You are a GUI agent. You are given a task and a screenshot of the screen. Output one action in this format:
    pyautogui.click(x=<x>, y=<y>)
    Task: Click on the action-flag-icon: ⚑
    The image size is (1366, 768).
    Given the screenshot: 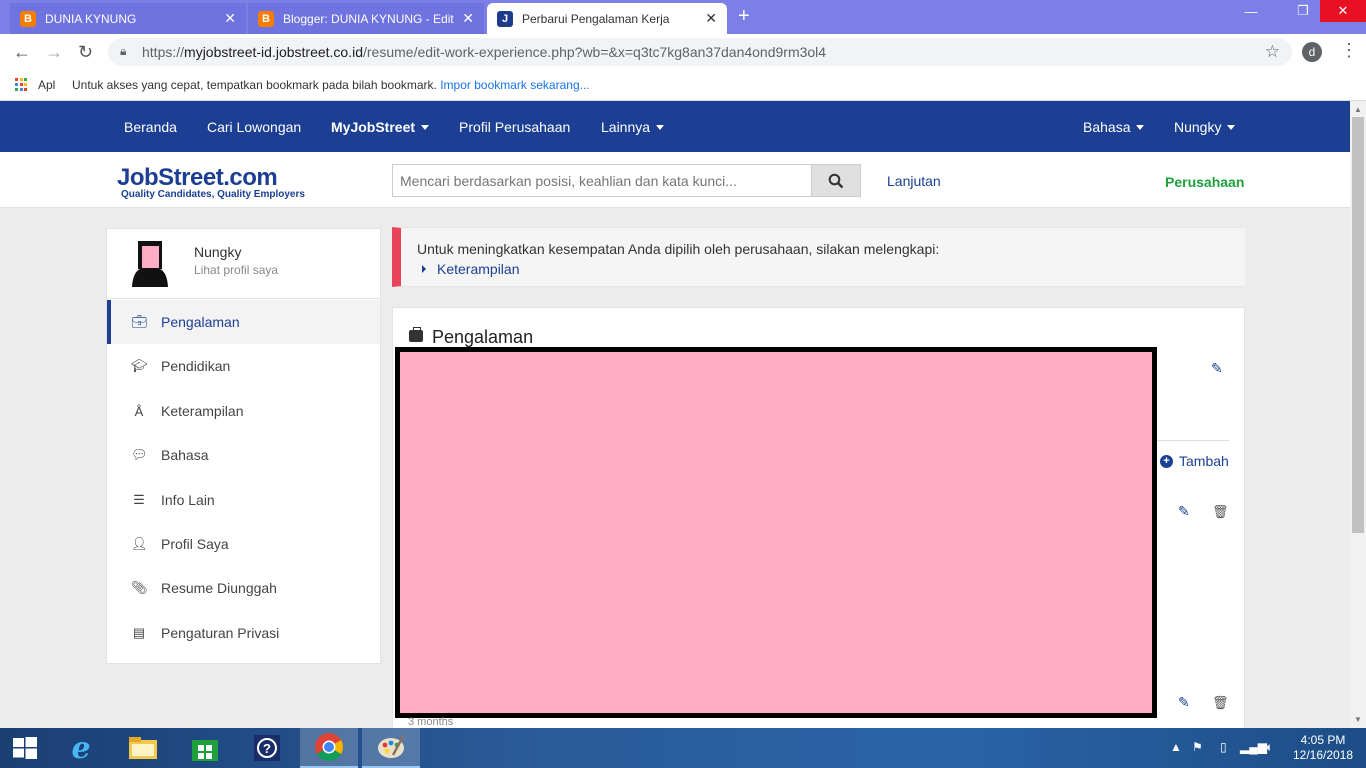 What is the action you would take?
    pyautogui.click(x=1197, y=747)
    